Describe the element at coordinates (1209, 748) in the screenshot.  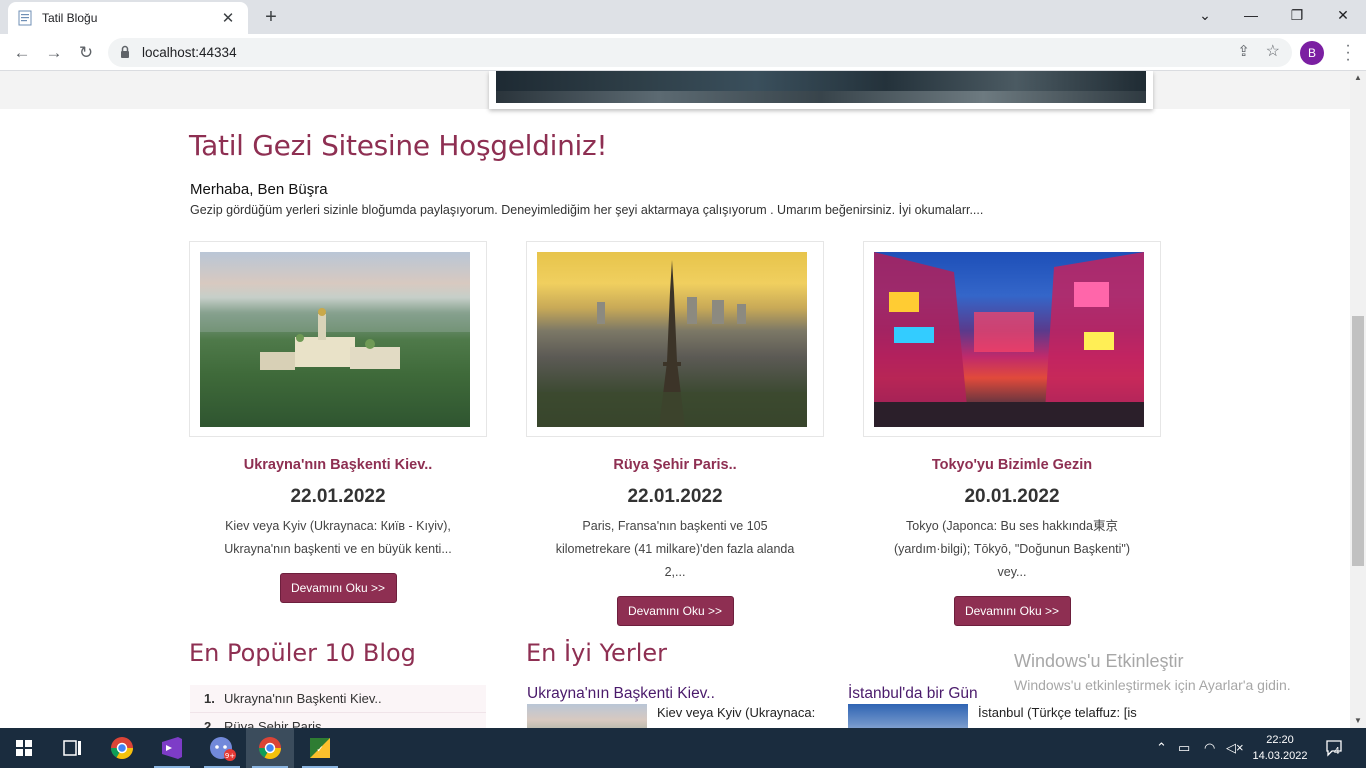
I see `wifi-icon: ◠` at that location.